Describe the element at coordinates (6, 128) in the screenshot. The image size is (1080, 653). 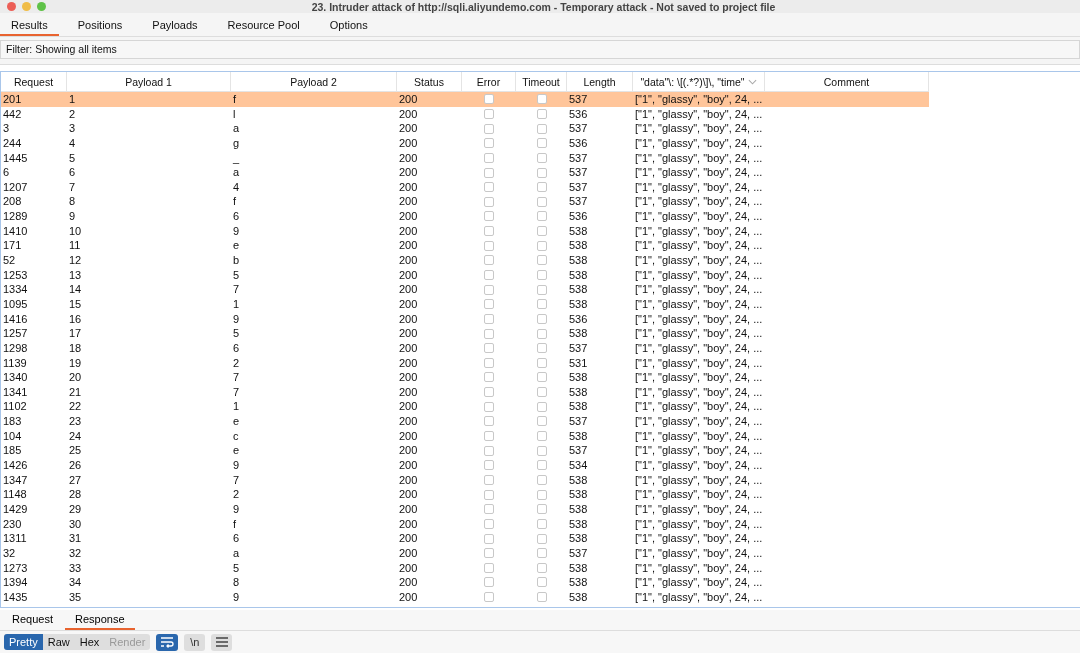
I see `table-cell-text: 3` at that location.